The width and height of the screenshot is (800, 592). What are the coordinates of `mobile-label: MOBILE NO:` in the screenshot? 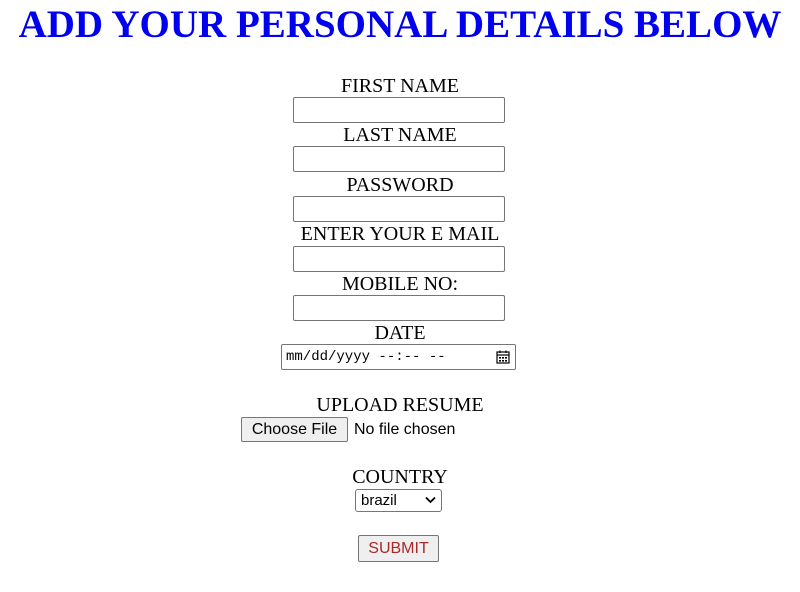 It's located at (400, 284).